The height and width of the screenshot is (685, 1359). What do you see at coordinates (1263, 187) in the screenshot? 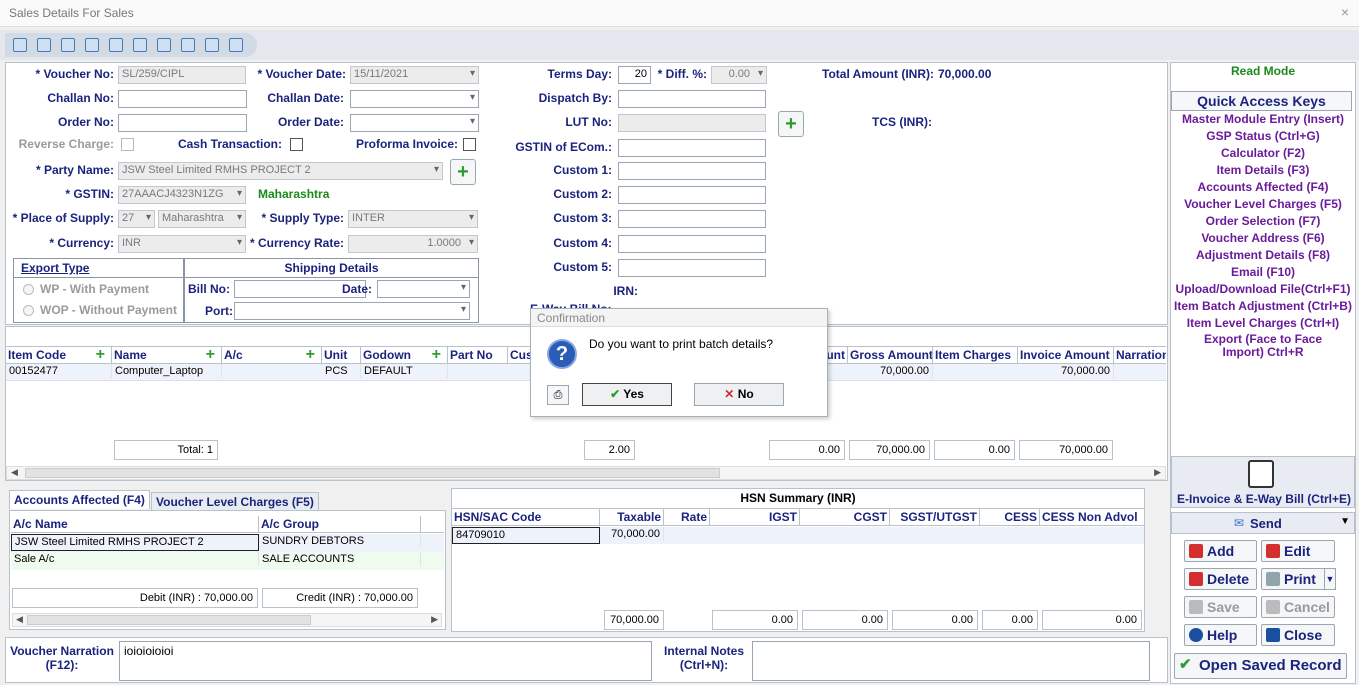
I see `qk-accounts-affected: Accounts Affected (F4)` at bounding box center [1263, 187].